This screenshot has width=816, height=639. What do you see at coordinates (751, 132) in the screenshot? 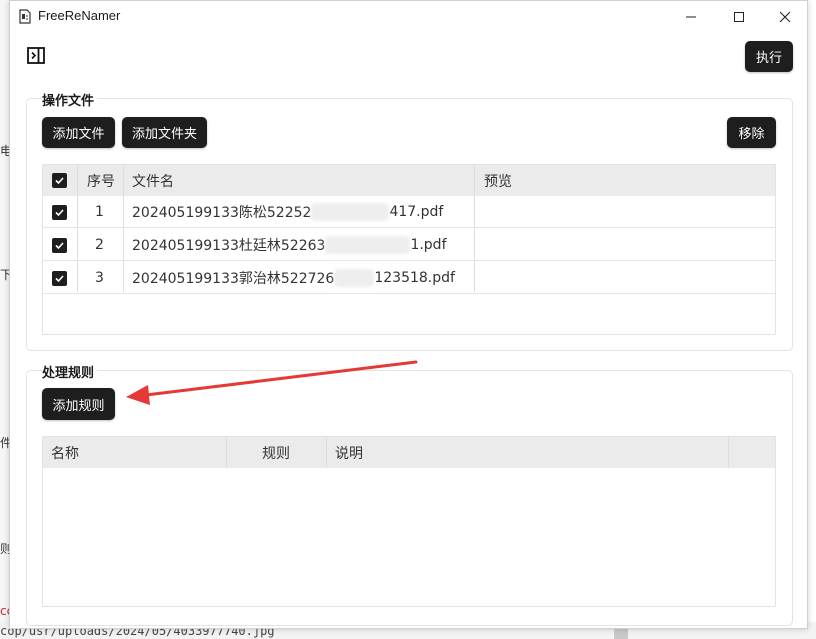
I see `remove-button: 移除` at bounding box center [751, 132].